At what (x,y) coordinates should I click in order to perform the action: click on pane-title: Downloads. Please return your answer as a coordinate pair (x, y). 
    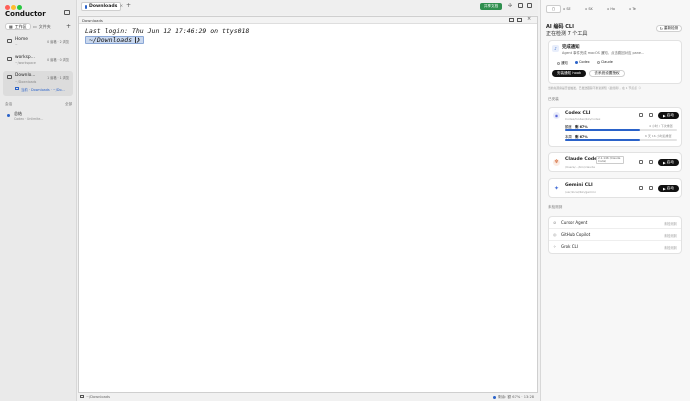
    Looking at the image, I should click on (92, 20).